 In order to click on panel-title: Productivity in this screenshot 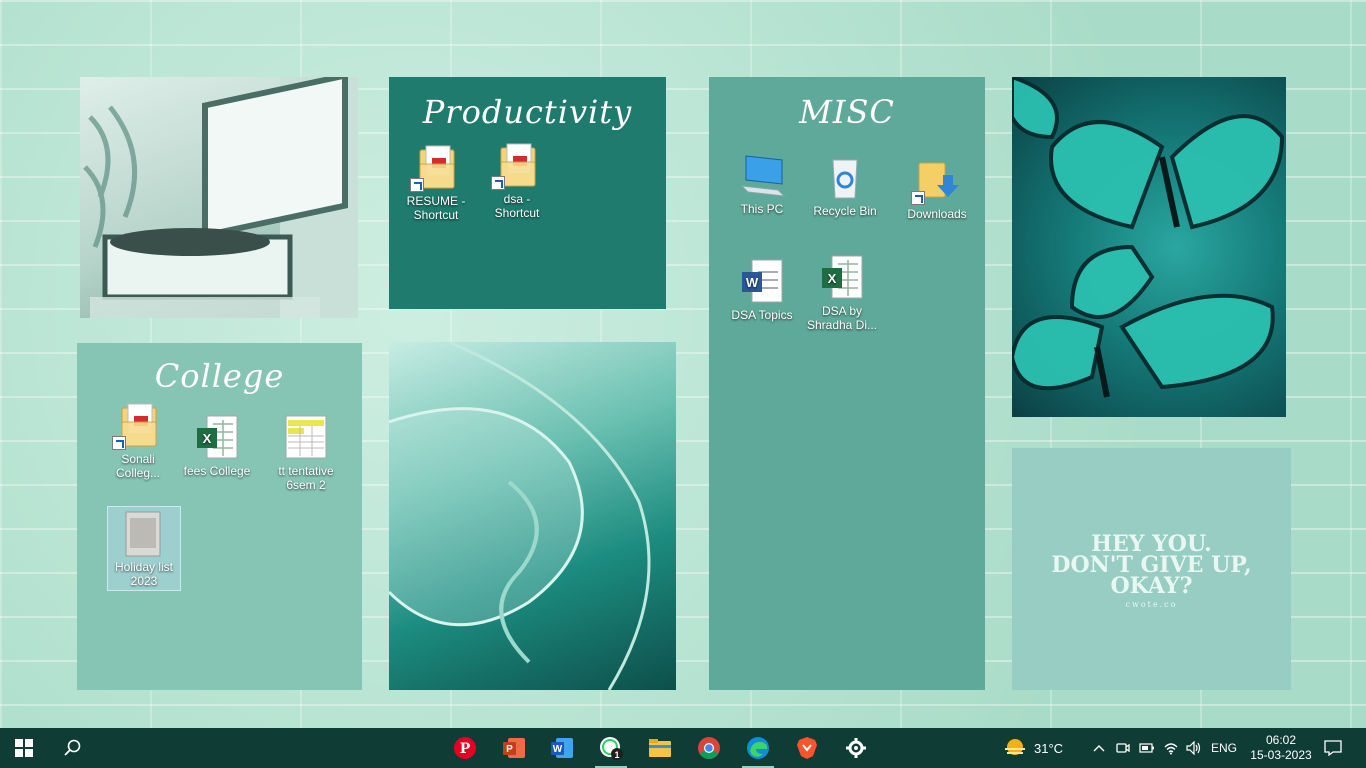, I will do `click(527, 112)`.